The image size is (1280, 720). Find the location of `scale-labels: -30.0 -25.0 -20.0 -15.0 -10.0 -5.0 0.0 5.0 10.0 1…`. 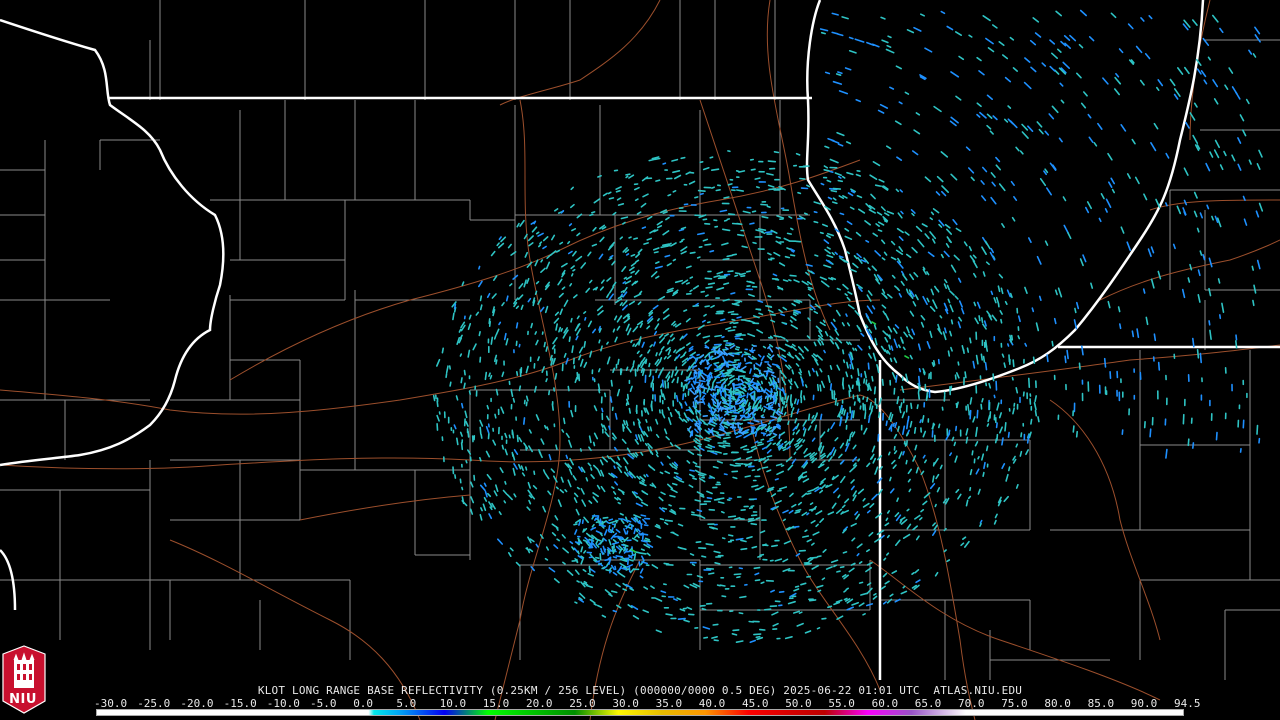

scale-labels: -30.0 -25.0 -20.0 -15.0 -10.0 -5.0 0.0 5.0 10.0 1… is located at coordinates (649, 703).